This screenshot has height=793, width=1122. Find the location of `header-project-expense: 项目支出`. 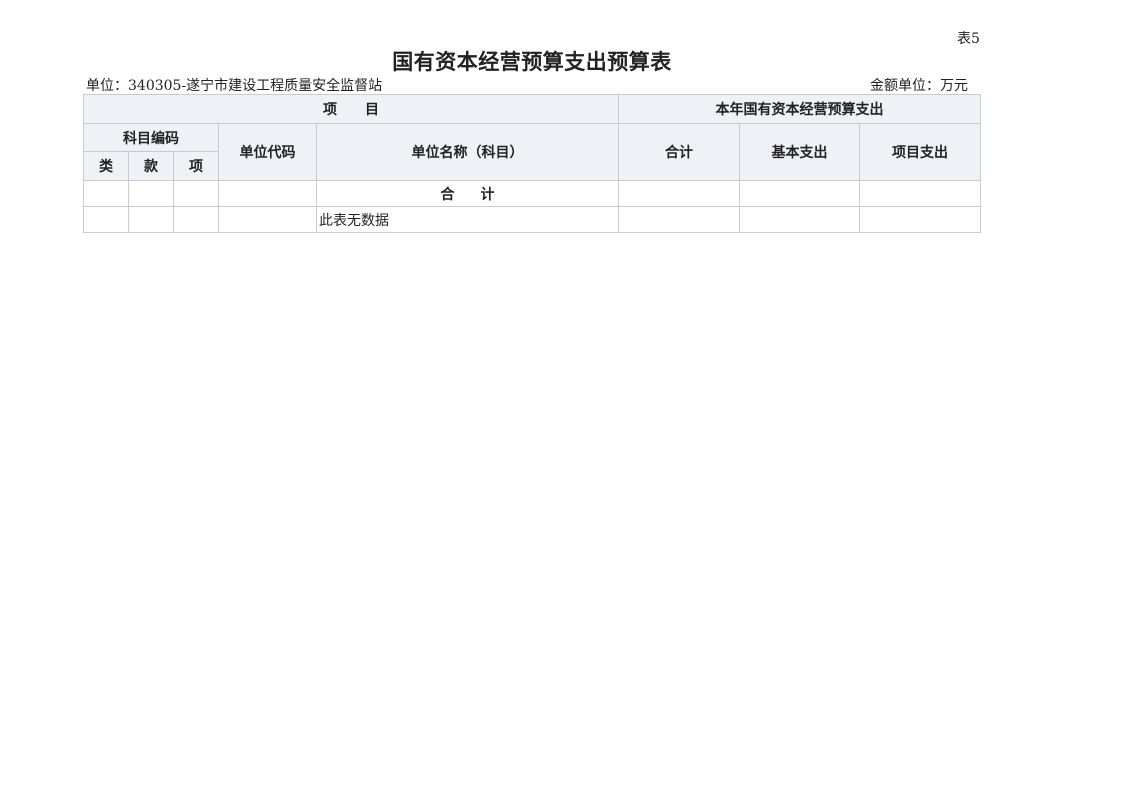

header-project-expense: 项目支出 is located at coordinates (920, 152).